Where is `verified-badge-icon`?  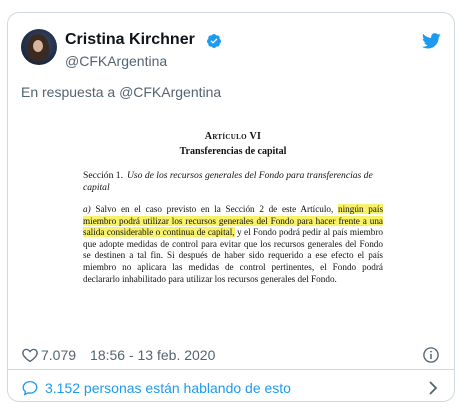 verified-badge-icon is located at coordinates (213, 41).